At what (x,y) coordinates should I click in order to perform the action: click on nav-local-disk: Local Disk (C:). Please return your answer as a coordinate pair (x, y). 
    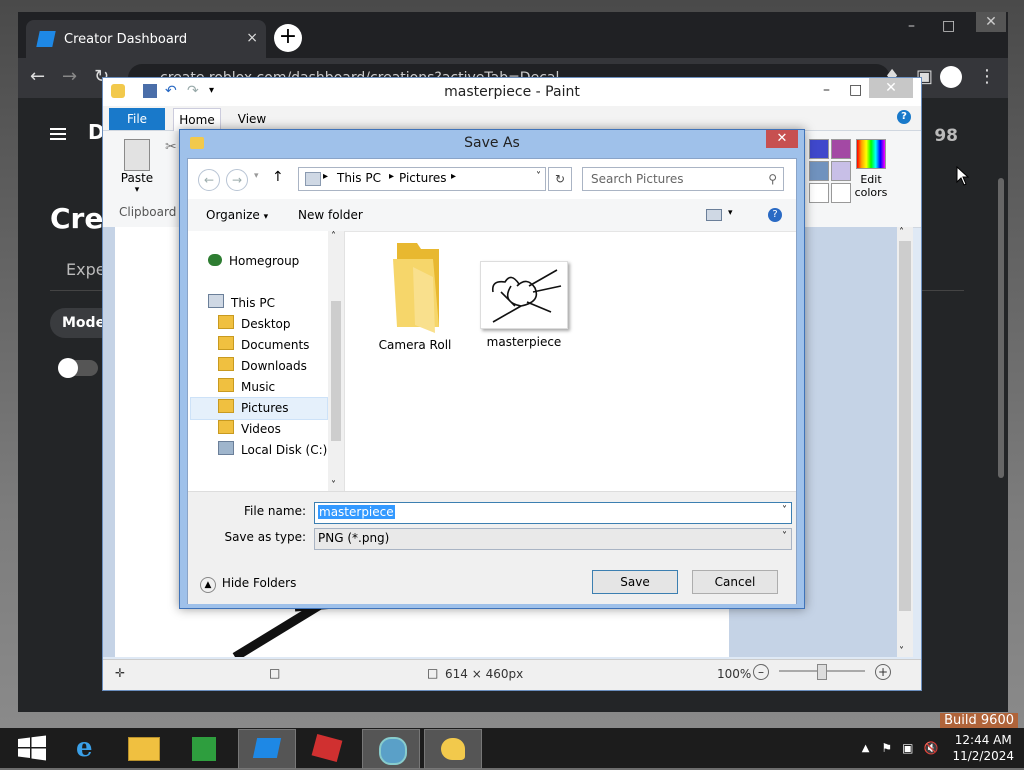
    Looking at the image, I should click on (272, 450).